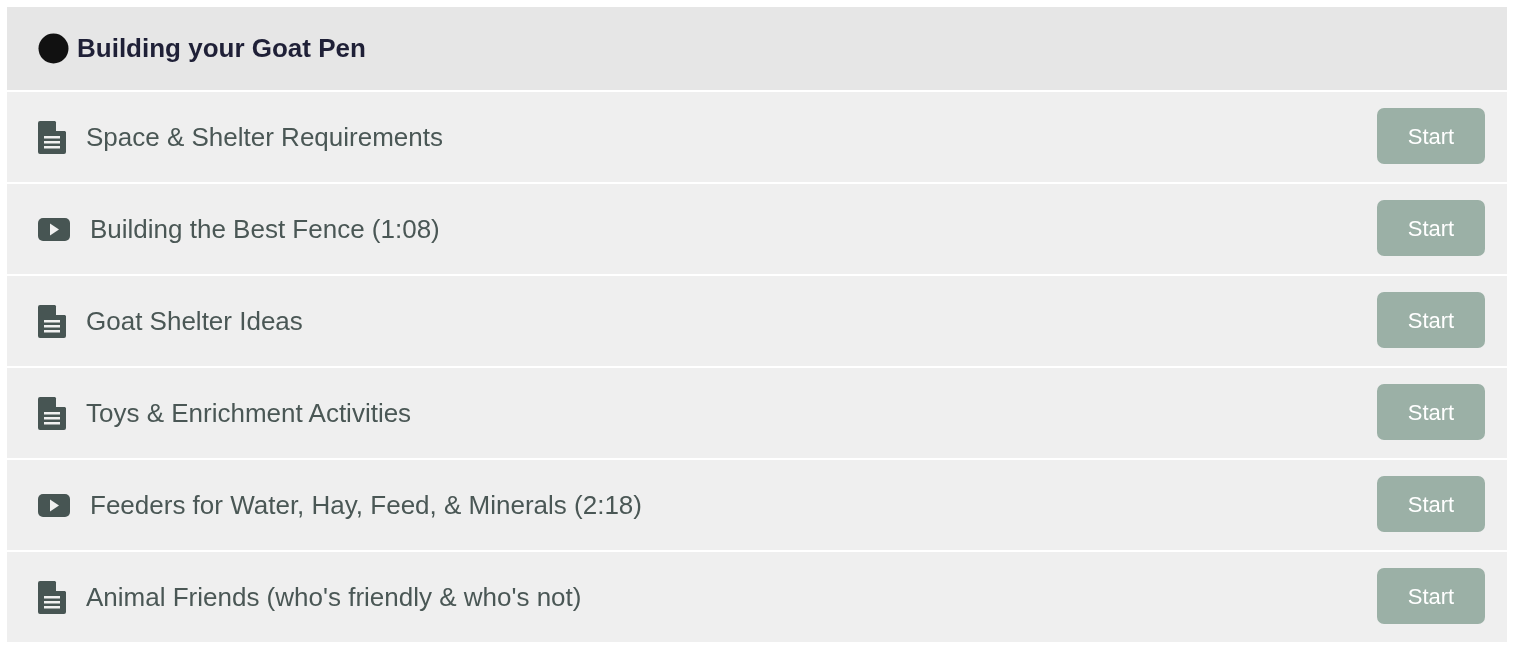 The image size is (1518, 648). Describe the element at coordinates (195, 321) in the screenshot. I see `lesson-title: Goat Shelter Ideas` at that location.